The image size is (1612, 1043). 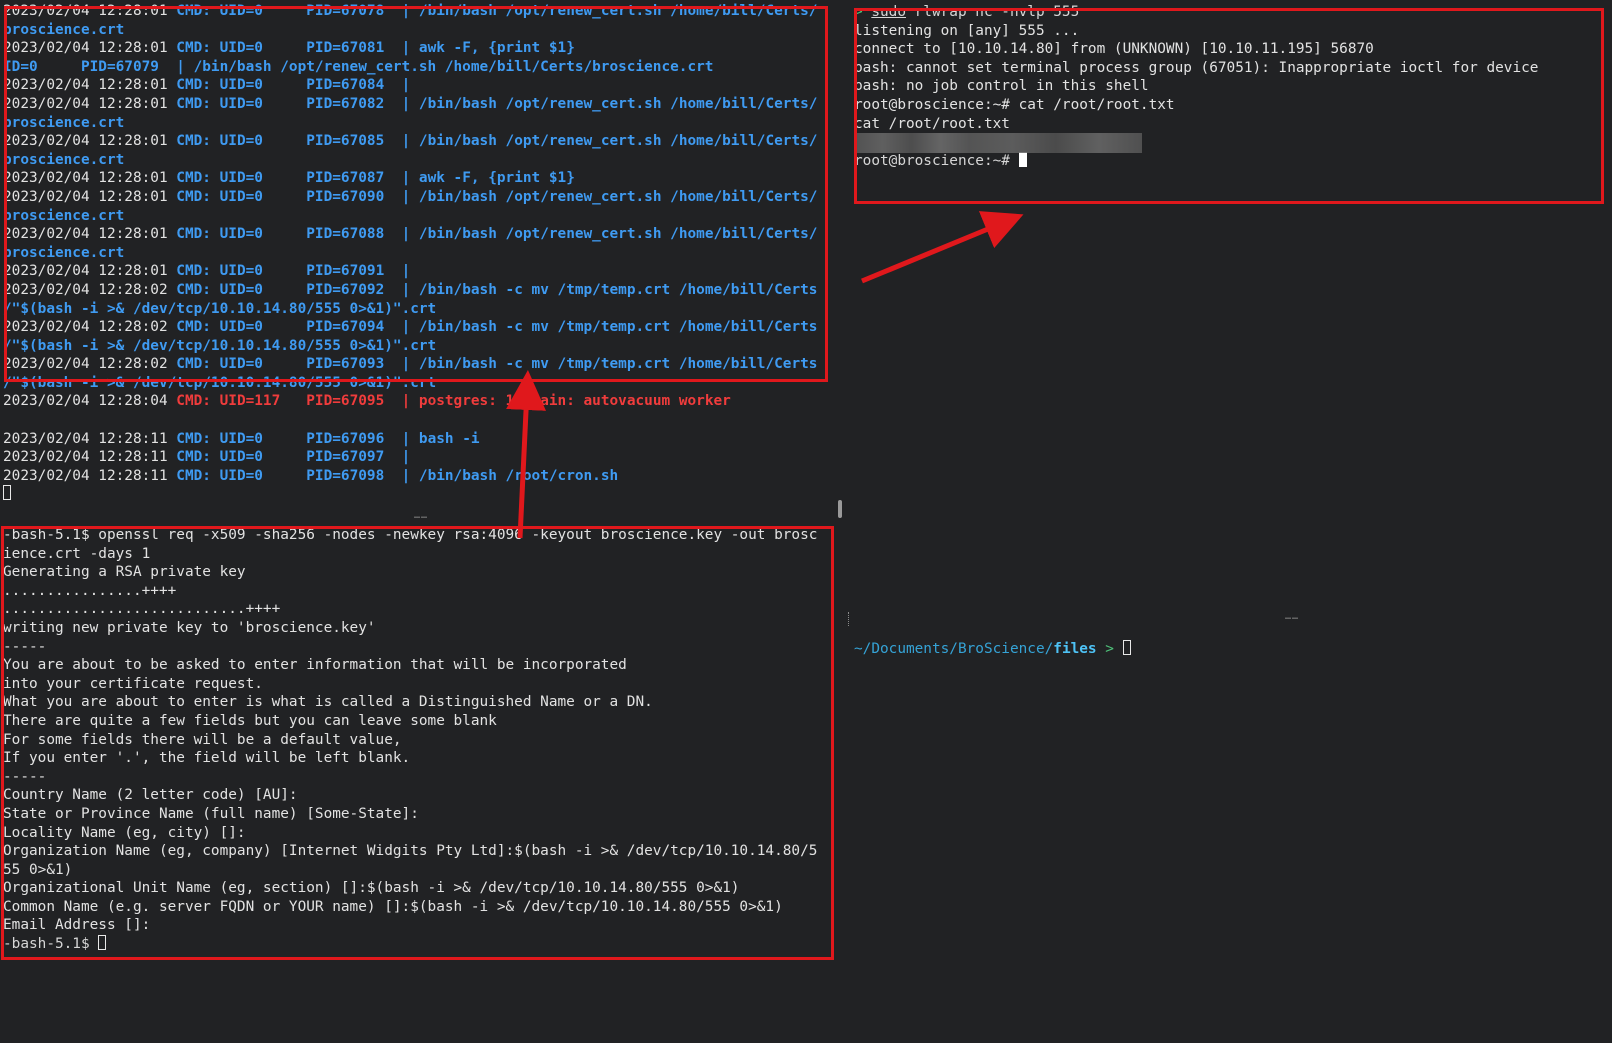 What do you see at coordinates (1075, 649) in the screenshot?
I see `path-current-dir: files` at bounding box center [1075, 649].